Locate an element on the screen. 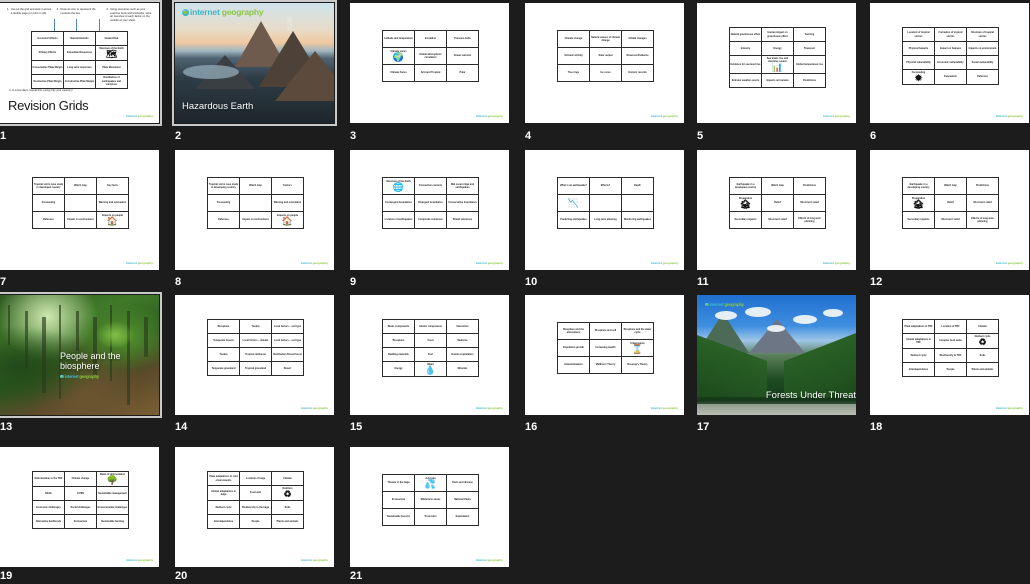 The width and height of the screenshot is (1030, 584). grid-cell: Global temperature rise is located at coordinates (809, 64).